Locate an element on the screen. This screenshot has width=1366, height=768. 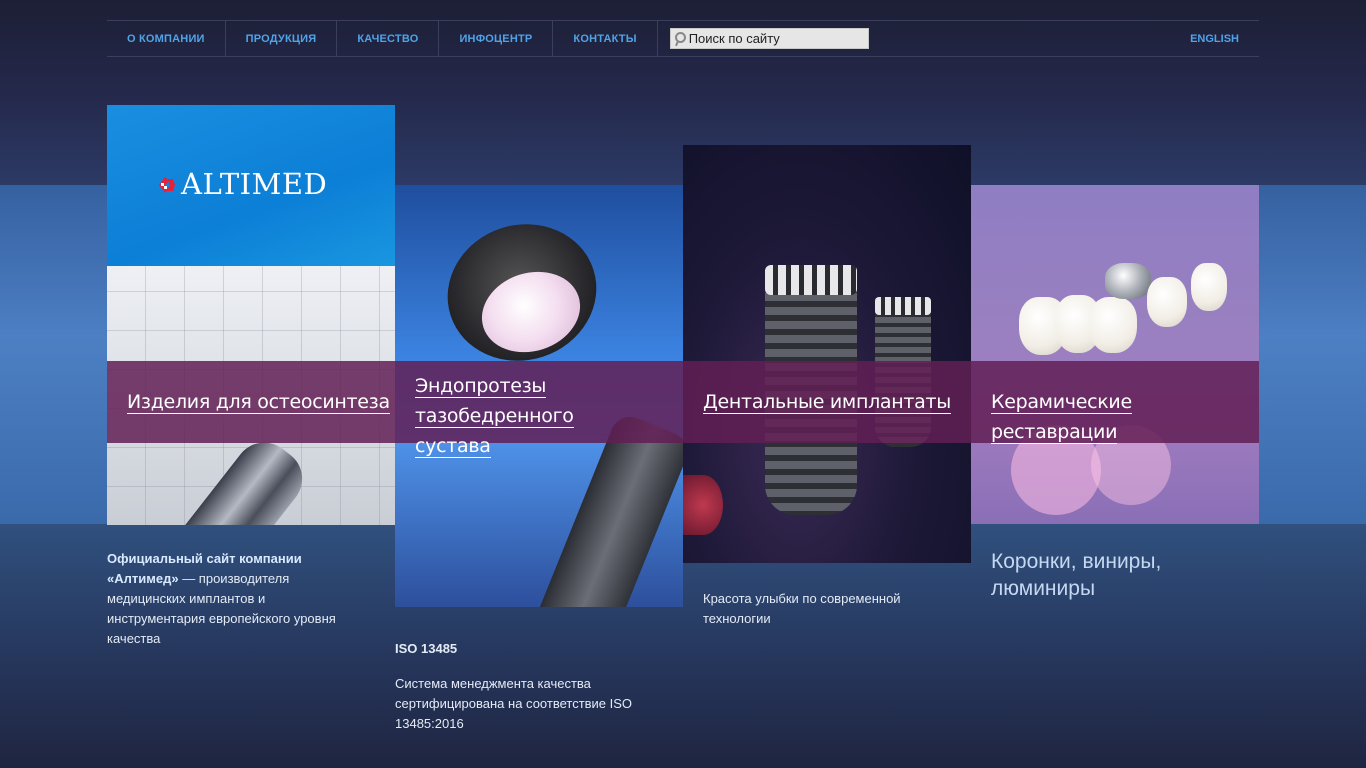
tile-hip-endoprosthesis: Эндопротезы тазобедренного сустава is located at coordinates (539, 396).